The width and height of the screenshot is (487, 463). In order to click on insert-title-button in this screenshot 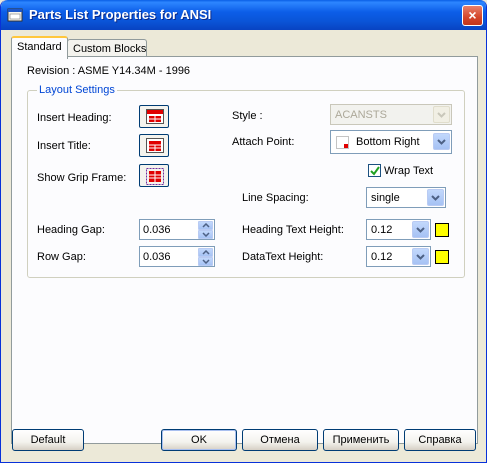, I will do `click(154, 145)`.